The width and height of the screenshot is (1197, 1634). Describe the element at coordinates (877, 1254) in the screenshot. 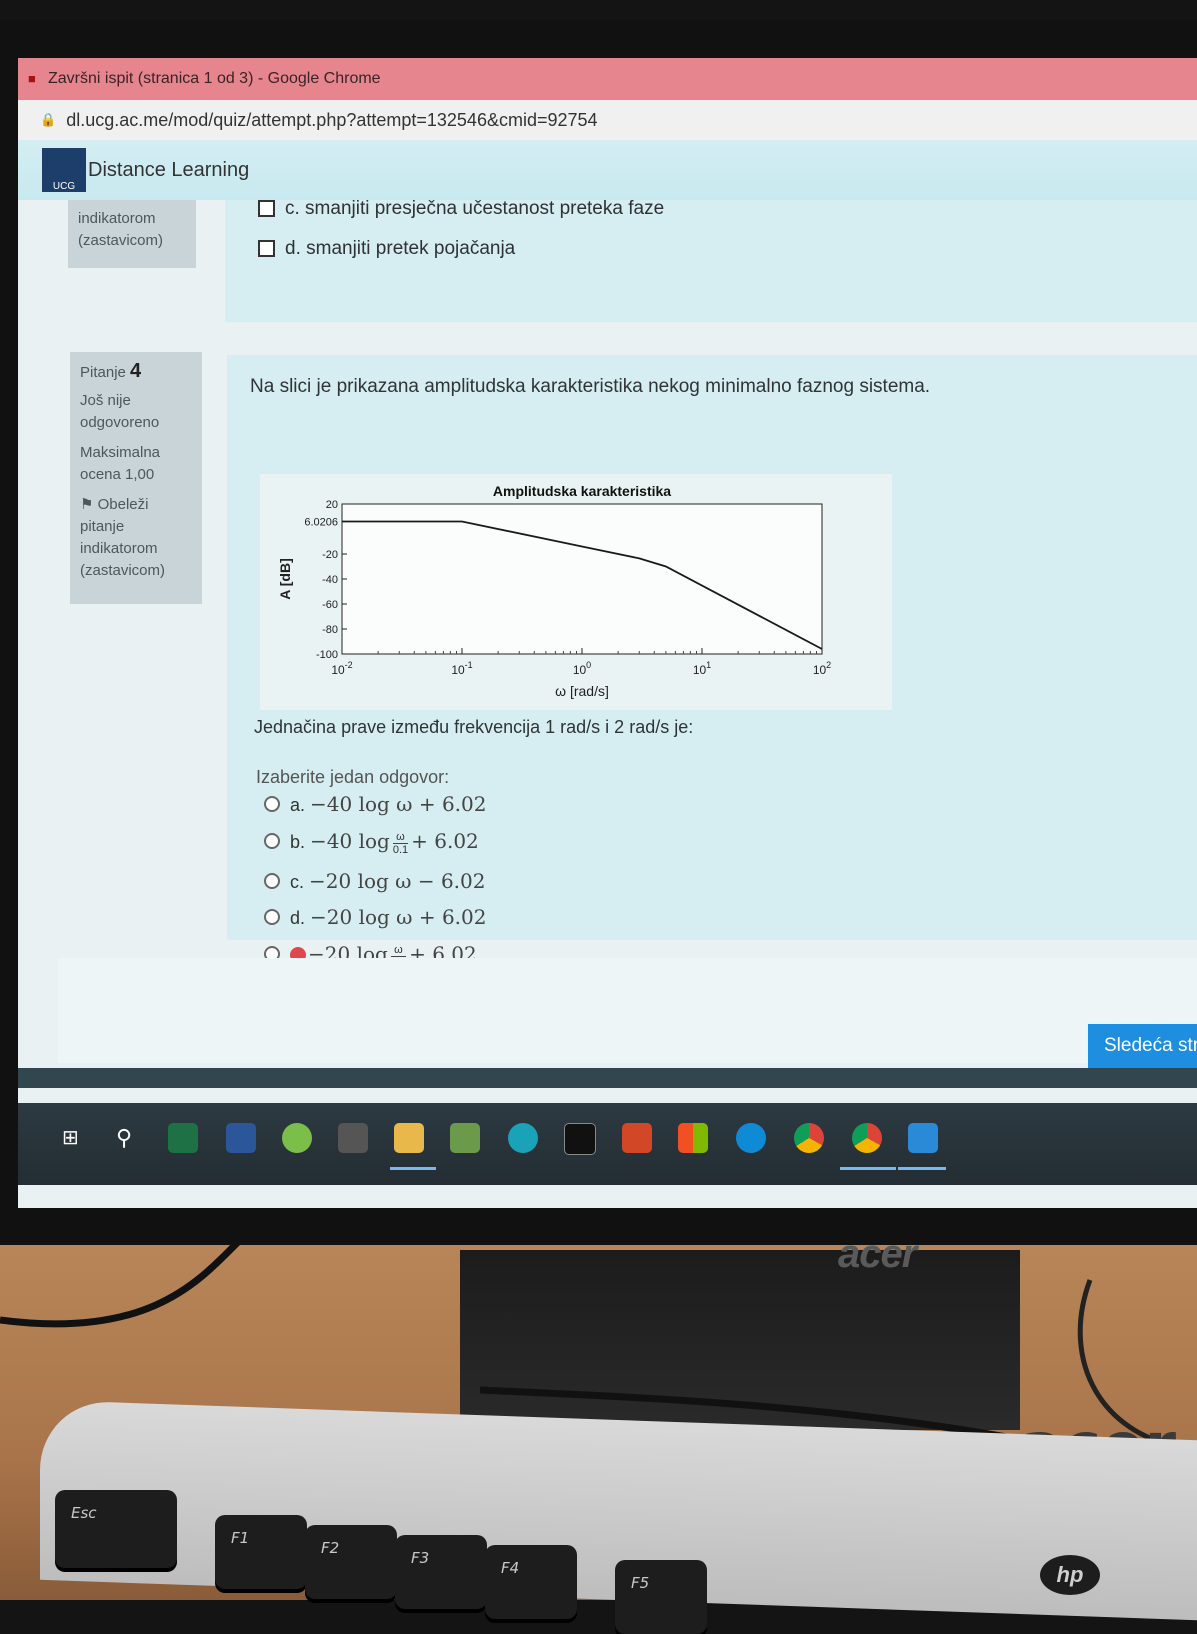

I see `monitor-brand: acer` at that location.